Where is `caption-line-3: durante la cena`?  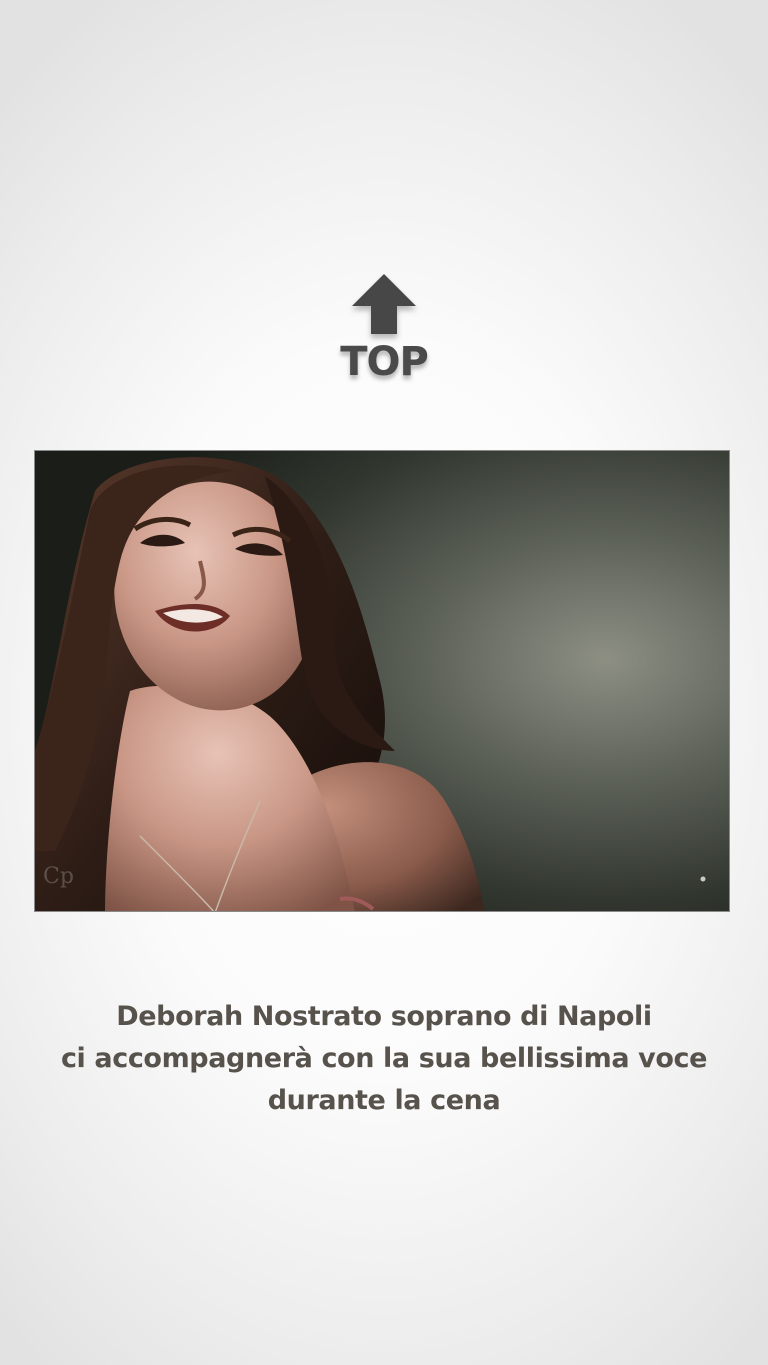
caption-line-3: durante la cena is located at coordinates (384, 1100).